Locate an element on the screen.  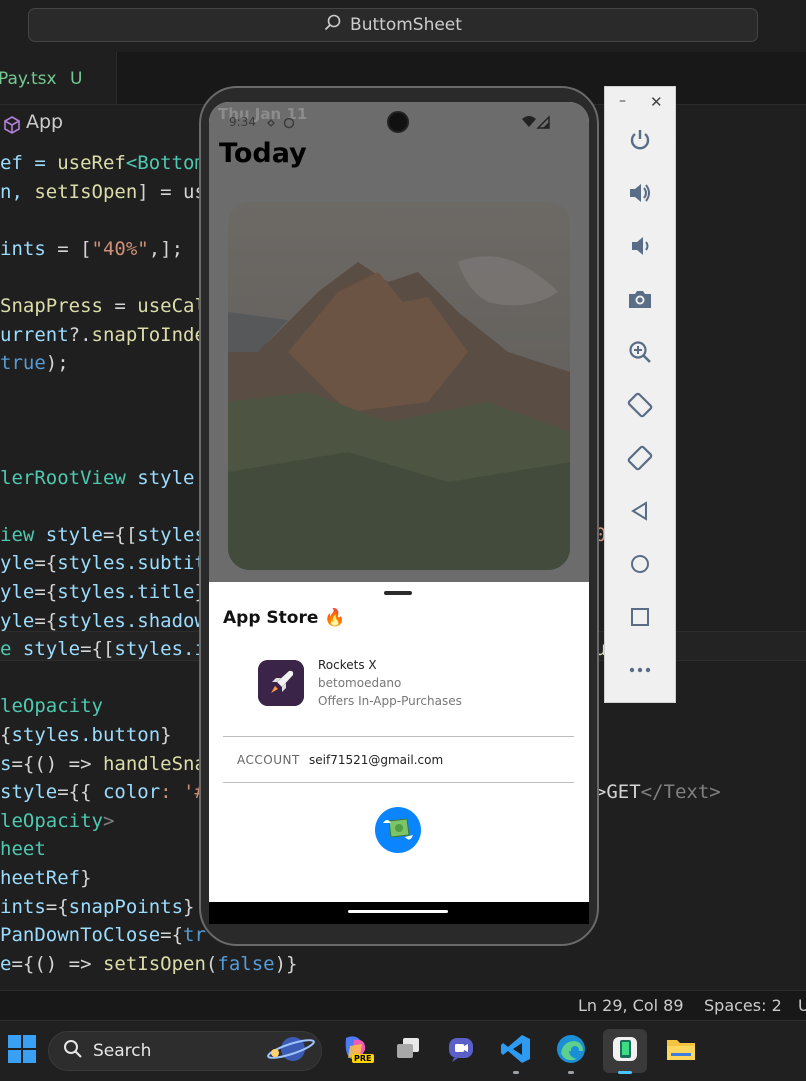
overview-button is located at coordinates (640, 619).